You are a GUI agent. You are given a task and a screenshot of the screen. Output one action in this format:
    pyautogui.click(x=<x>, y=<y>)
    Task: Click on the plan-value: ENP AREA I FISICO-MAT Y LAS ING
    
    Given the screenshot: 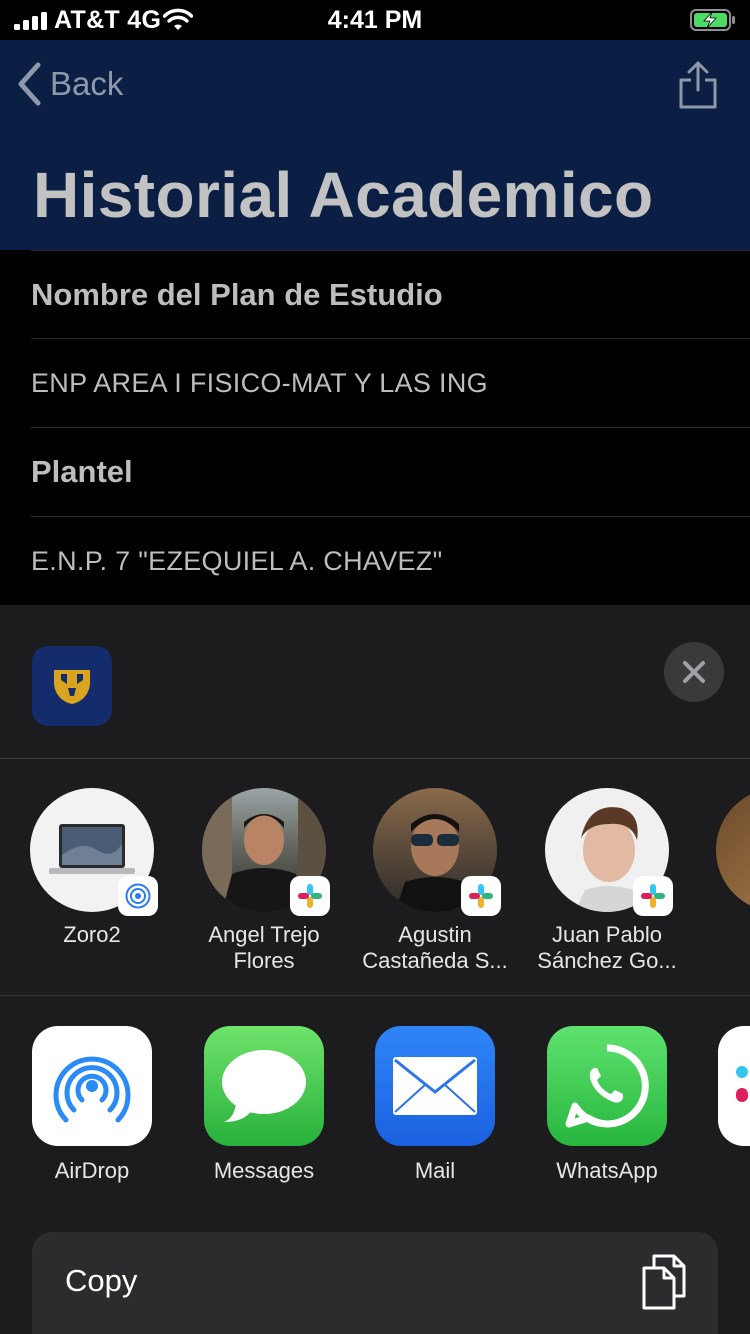 What is the action you would take?
    pyautogui.click(x=390, y=383)
    